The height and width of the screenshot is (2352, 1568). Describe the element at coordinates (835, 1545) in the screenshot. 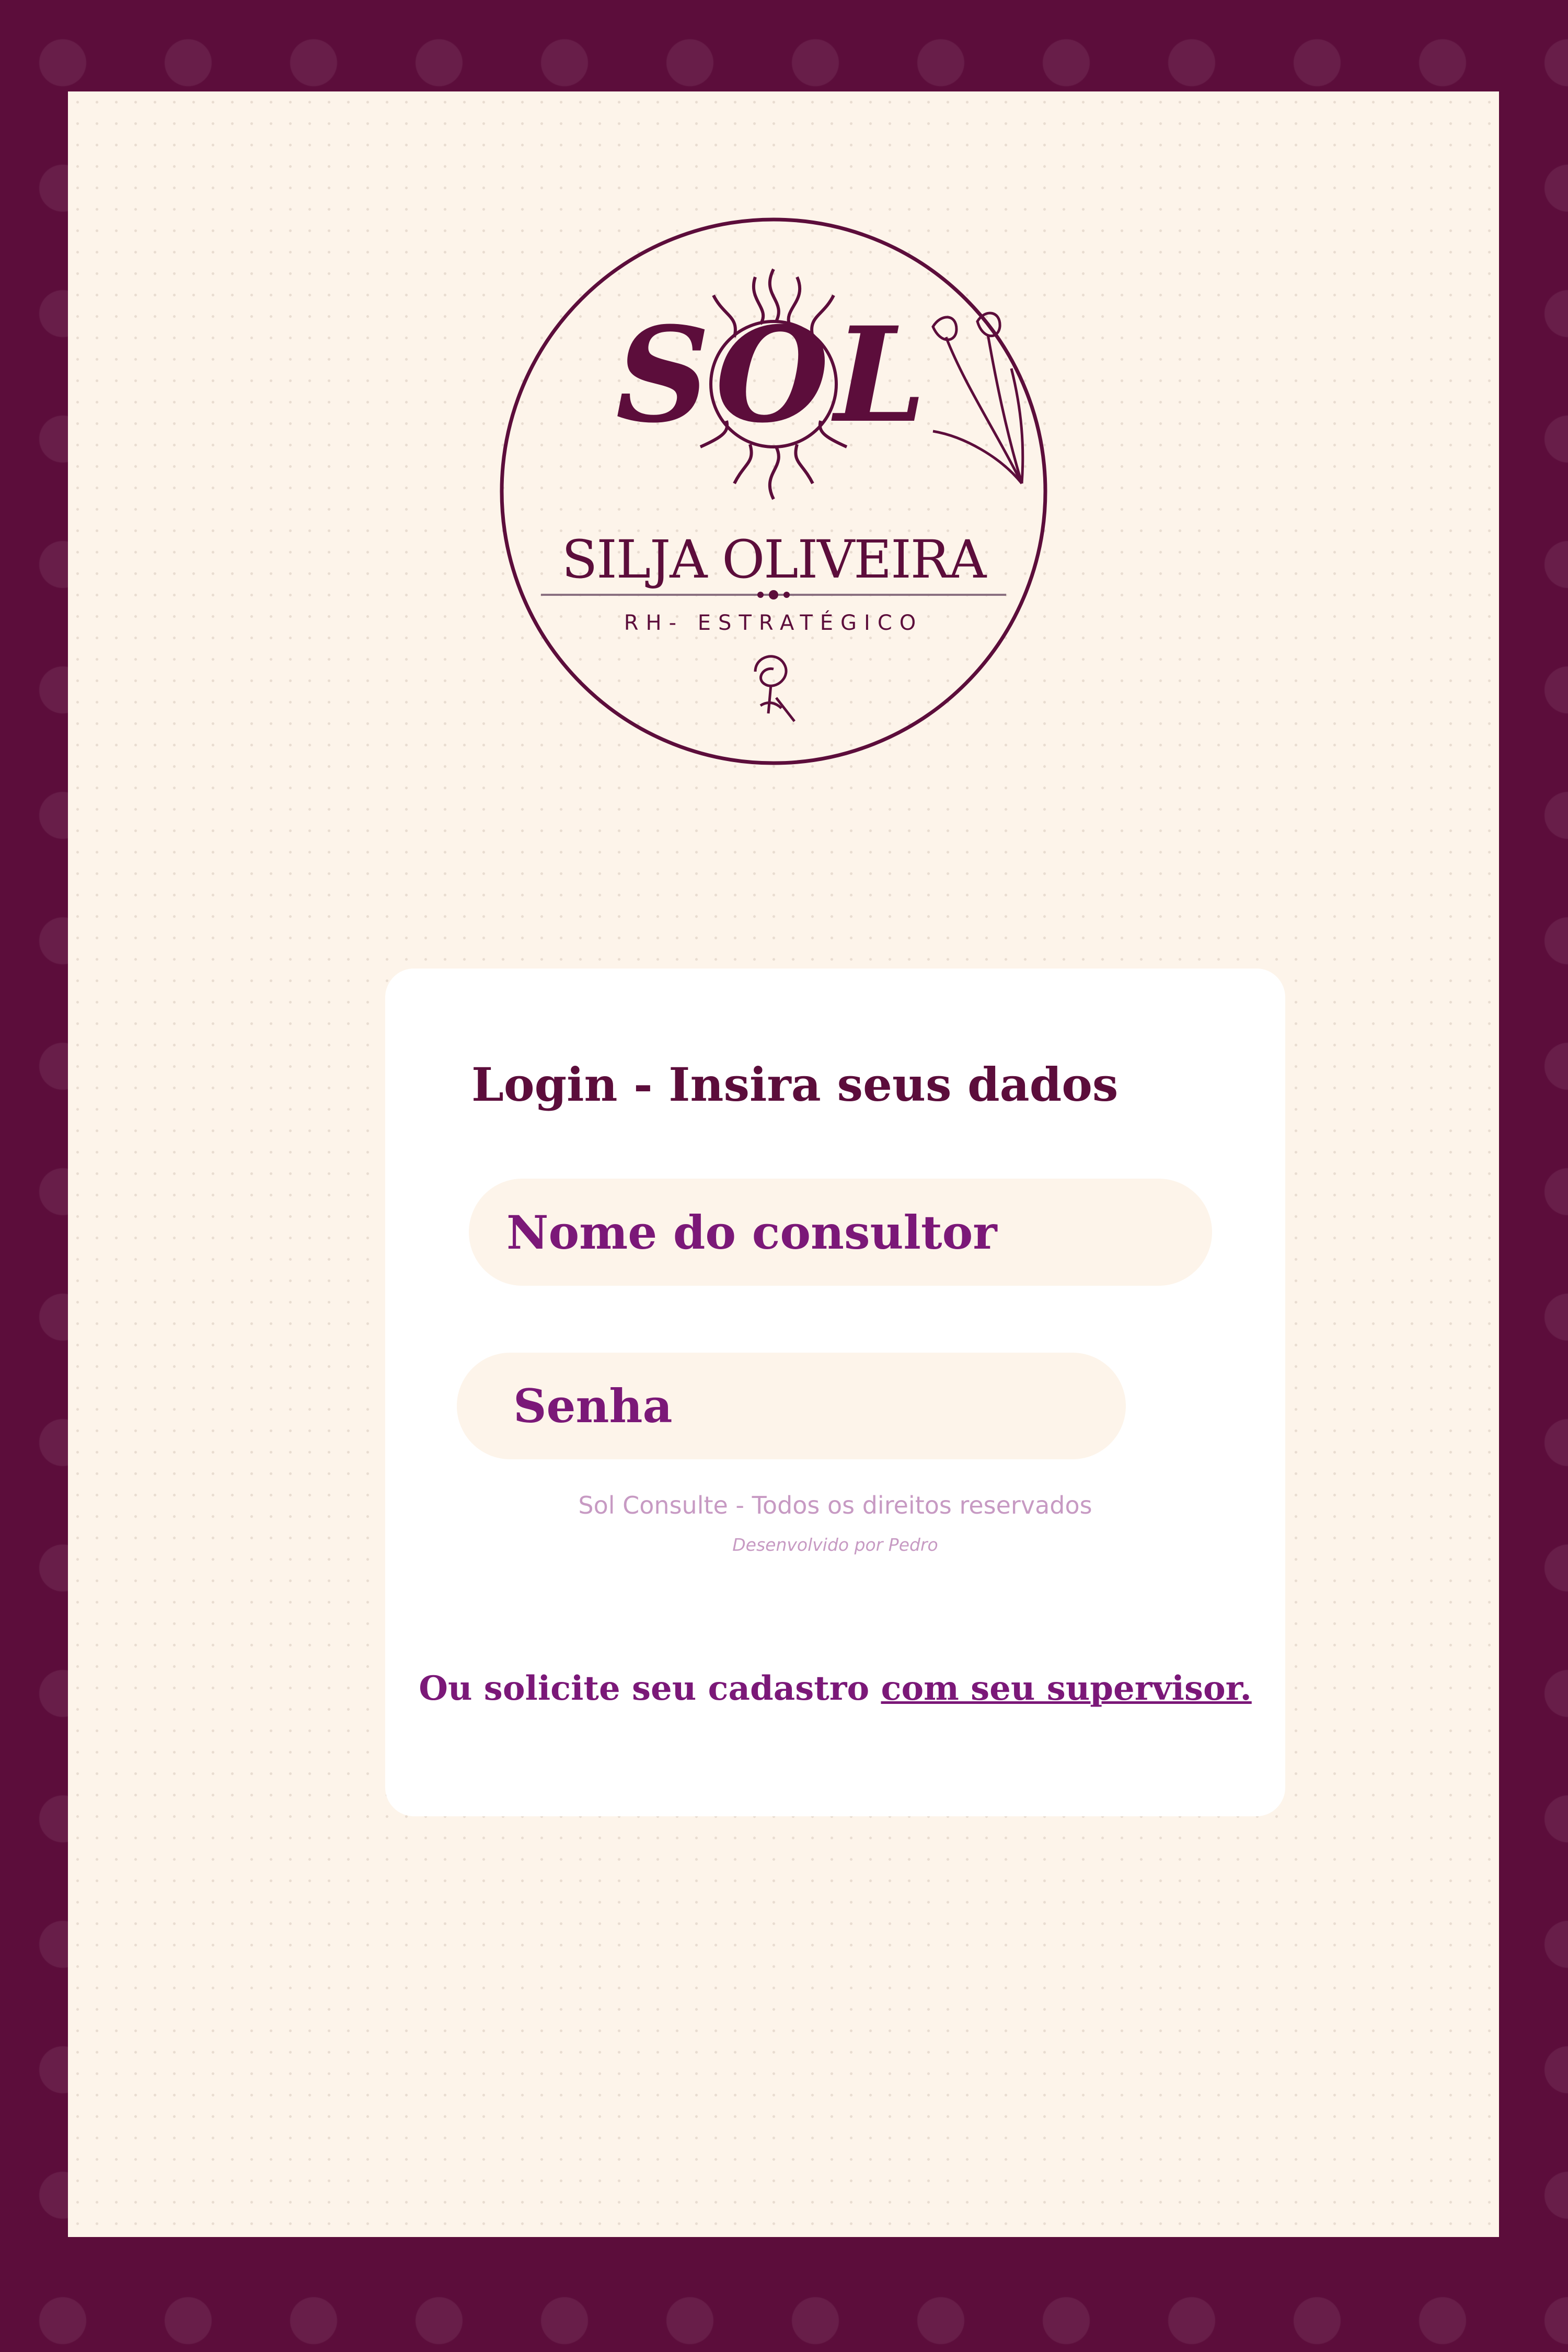

I see `developer-credit: Desenvolvido por Pedro` at that location.